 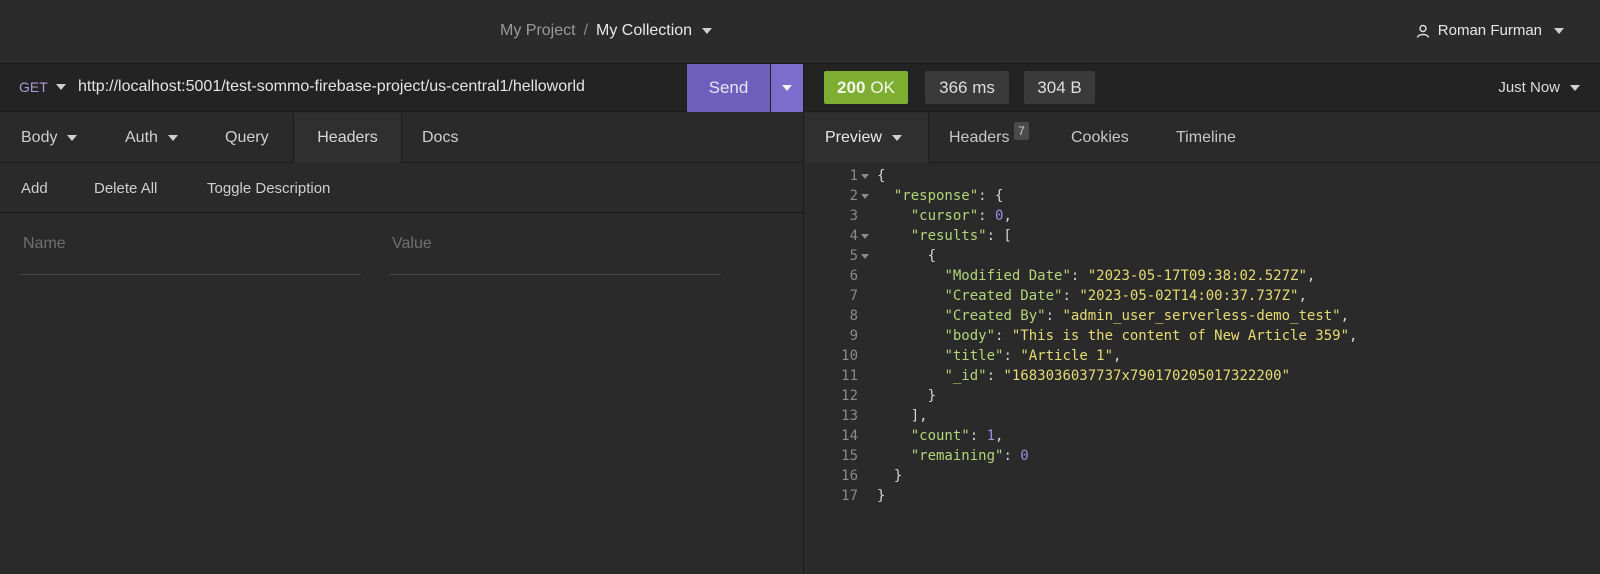 What do you see at coordinates (1202, 496) in the screenshot?
I see `code-line: 17}` at bounding box center [1202, 496].